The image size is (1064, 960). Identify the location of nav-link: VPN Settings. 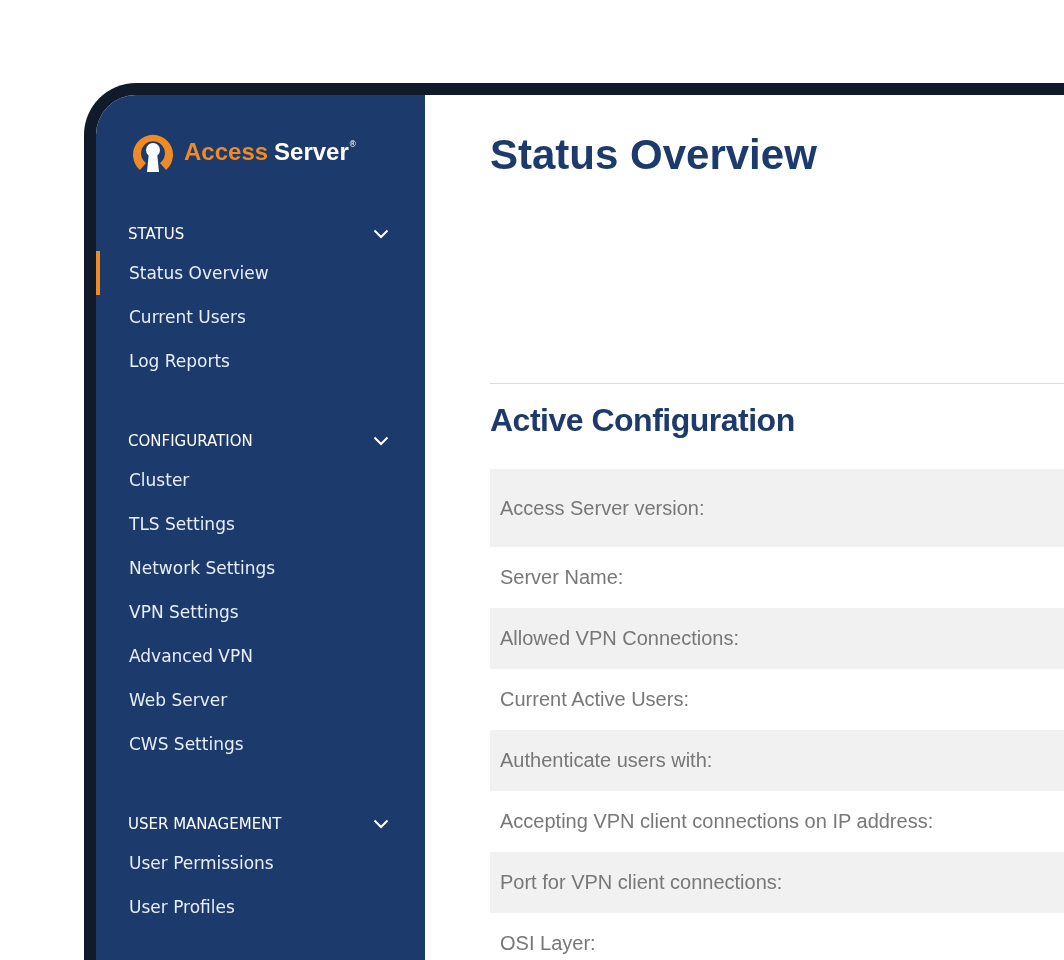
(260, 612).